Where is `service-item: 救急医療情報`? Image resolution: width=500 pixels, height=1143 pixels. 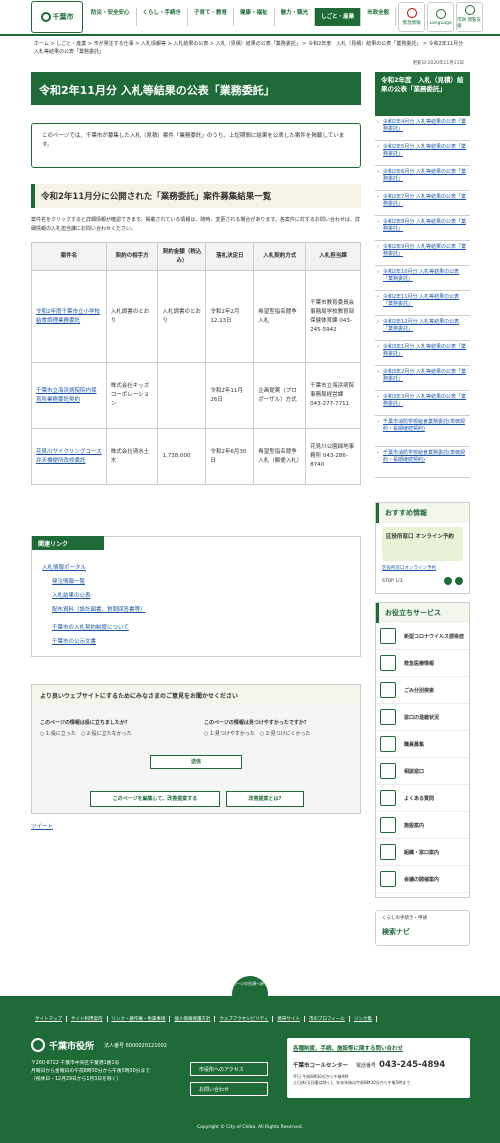
service-item: 救急医療情報 is located at coordinates (422, 663).